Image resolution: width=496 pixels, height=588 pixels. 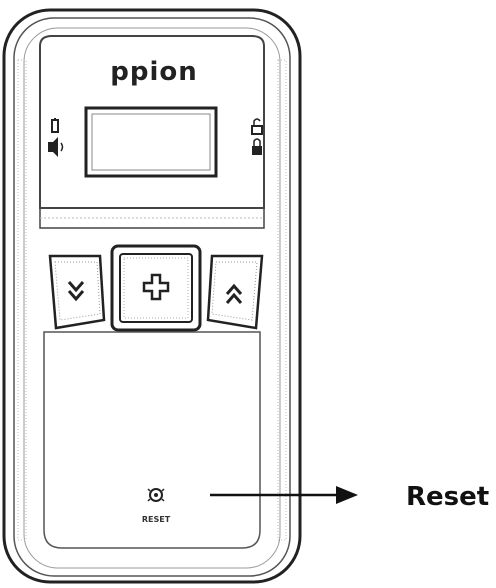 I want to click on brand-logo: ppion, so click(x=154, y=72).